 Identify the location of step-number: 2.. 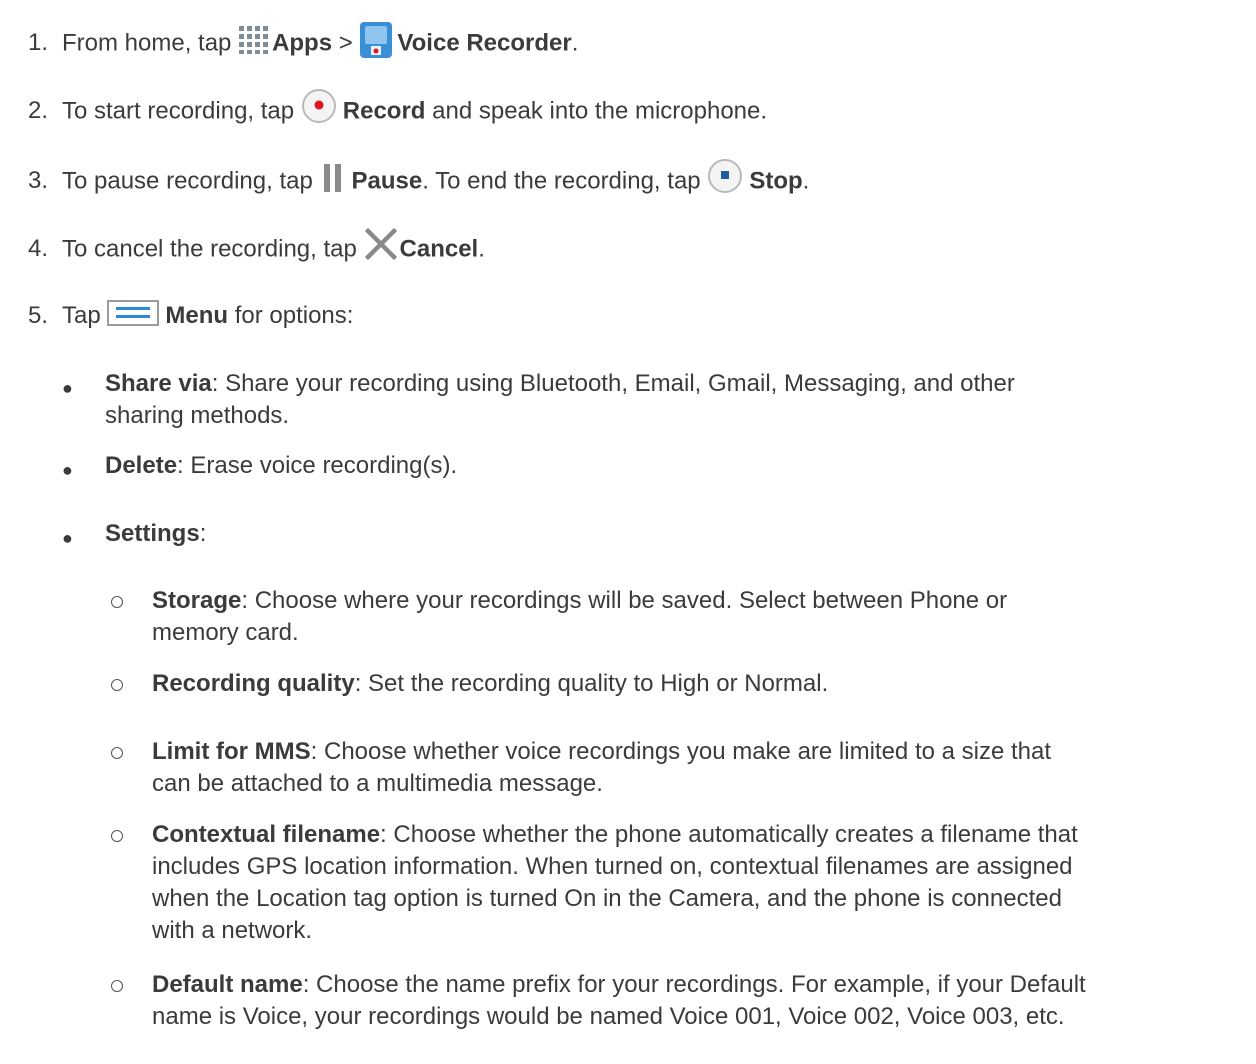
(38, 111).